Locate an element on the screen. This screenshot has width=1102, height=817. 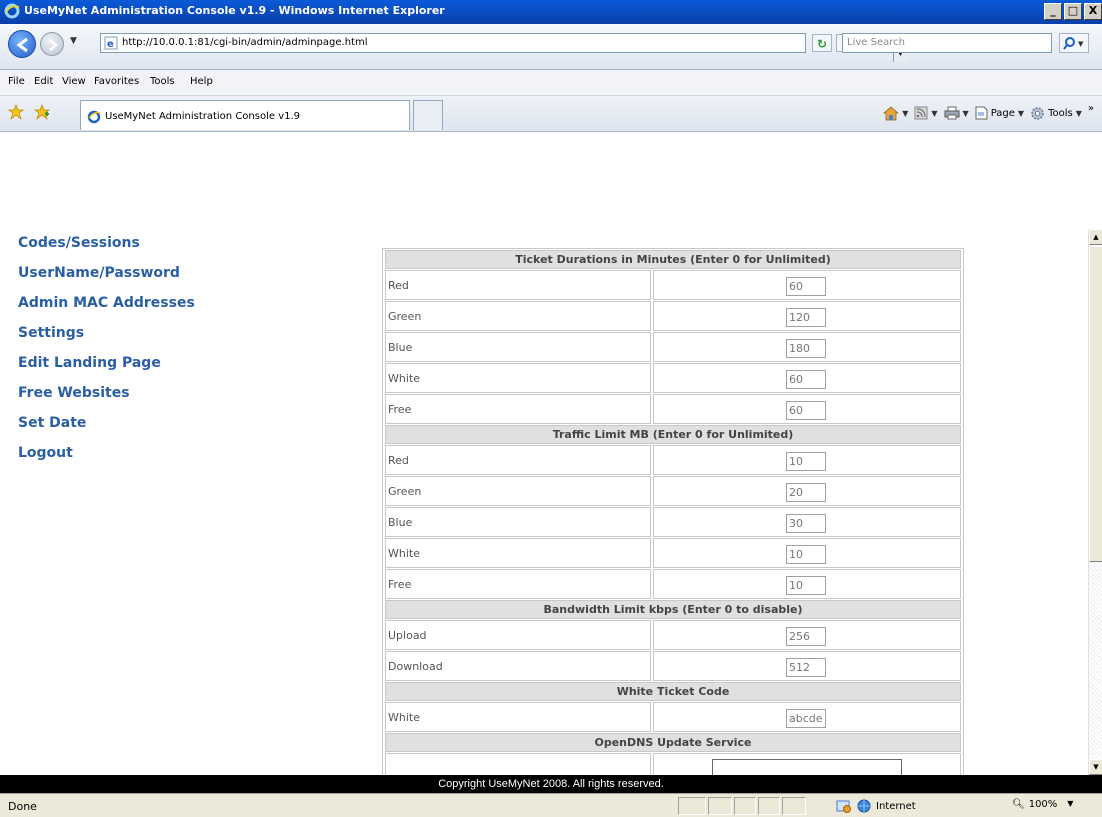
refresh-button: ↻ is located at coordinates (822, 43).